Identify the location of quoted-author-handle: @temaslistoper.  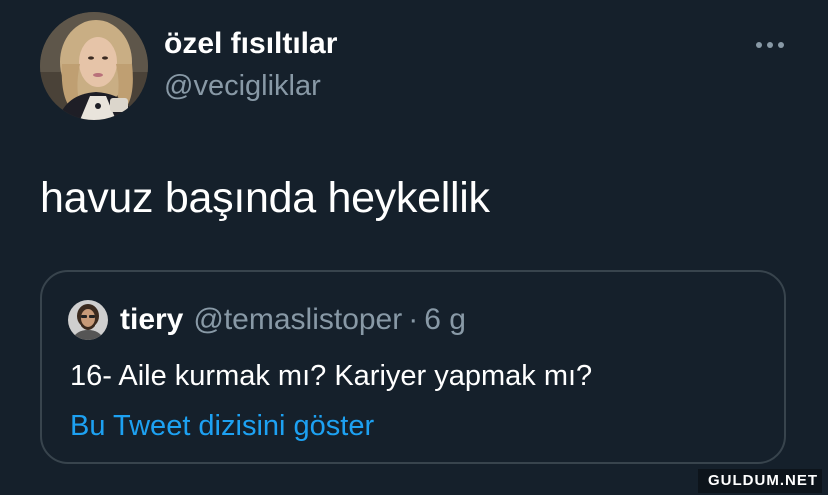
(297, 320).